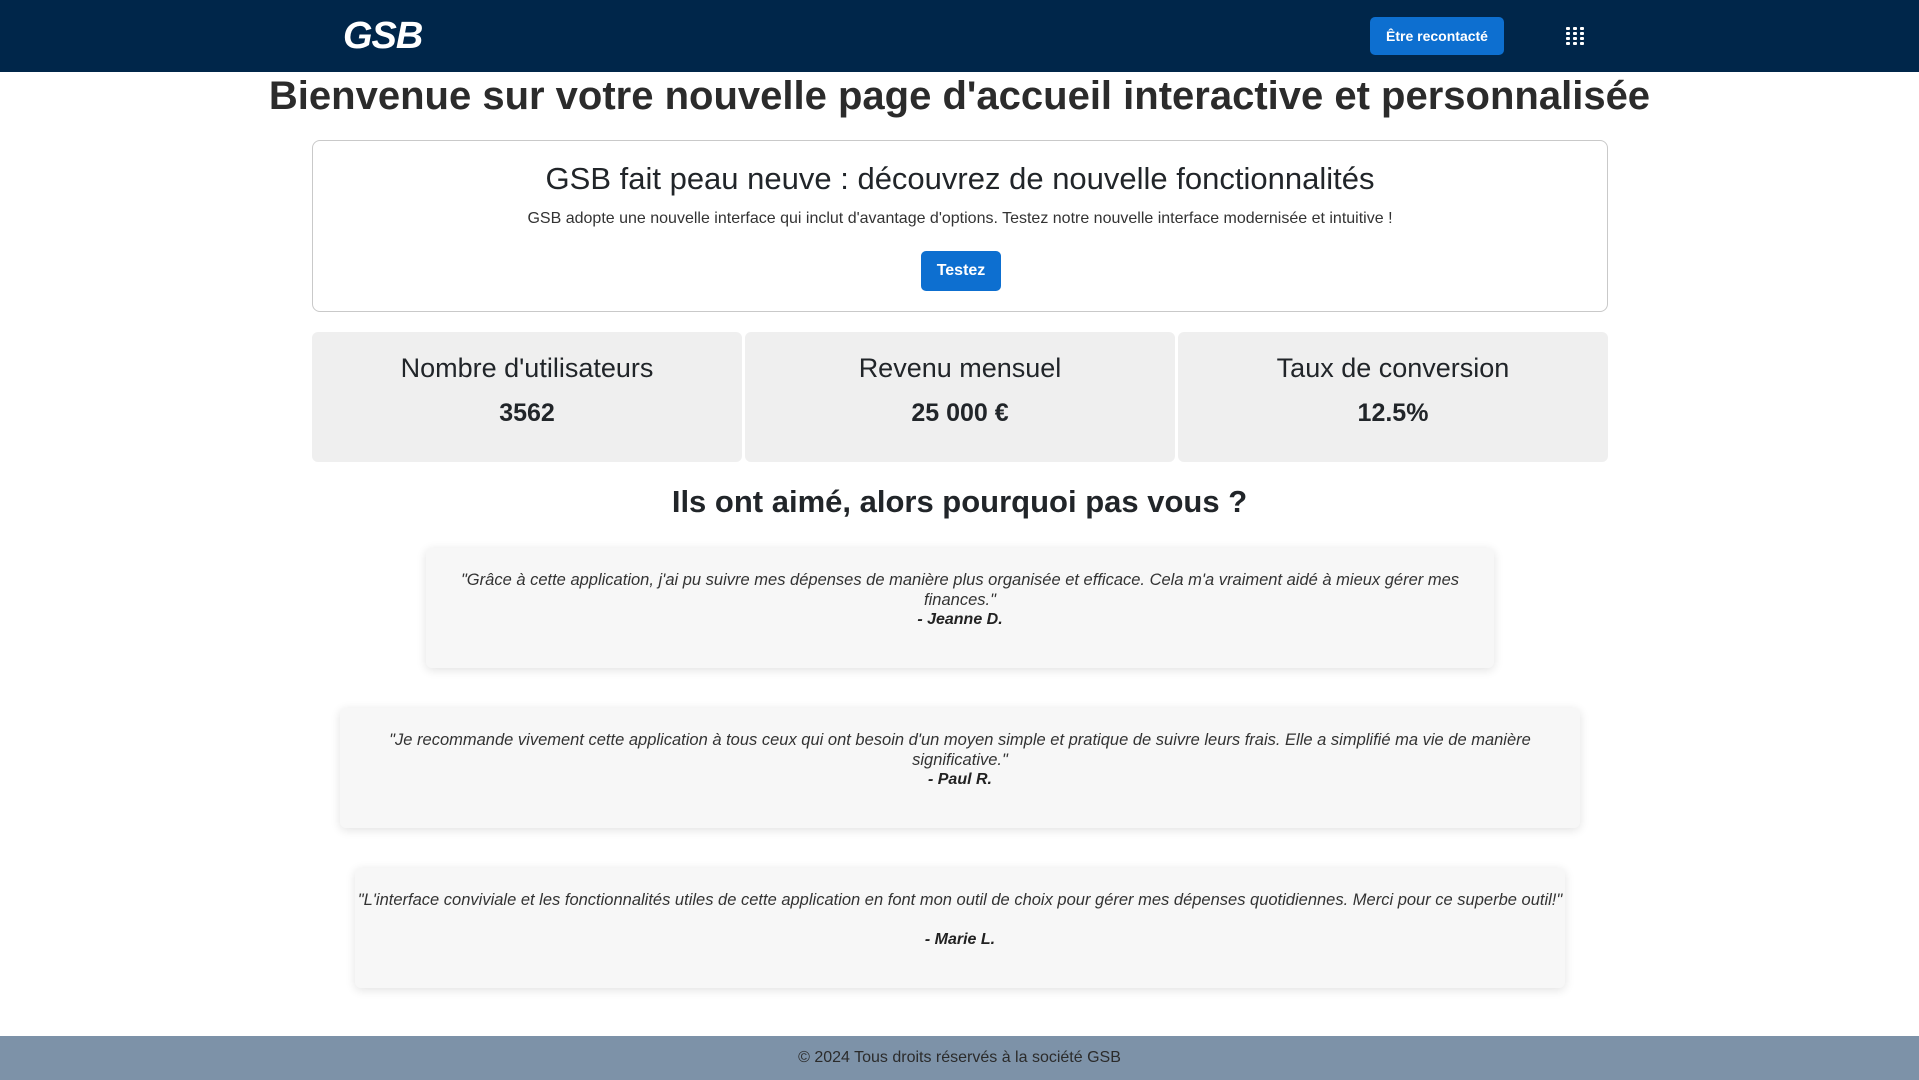 Image resolution: width=1919 pixels, height=1080 pixels. I want to click on brand-logo: GSB, so click(383, 36).